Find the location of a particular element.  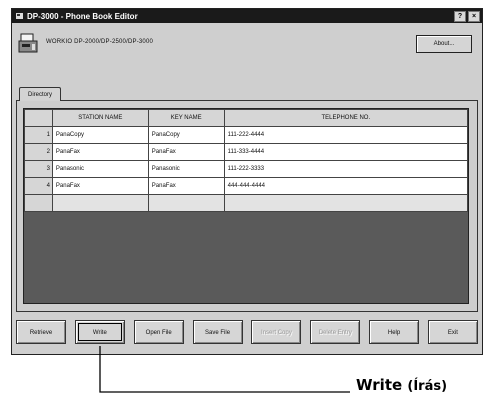

telephone-cell: 111-333-4444 is located at coordinates (345, 152).